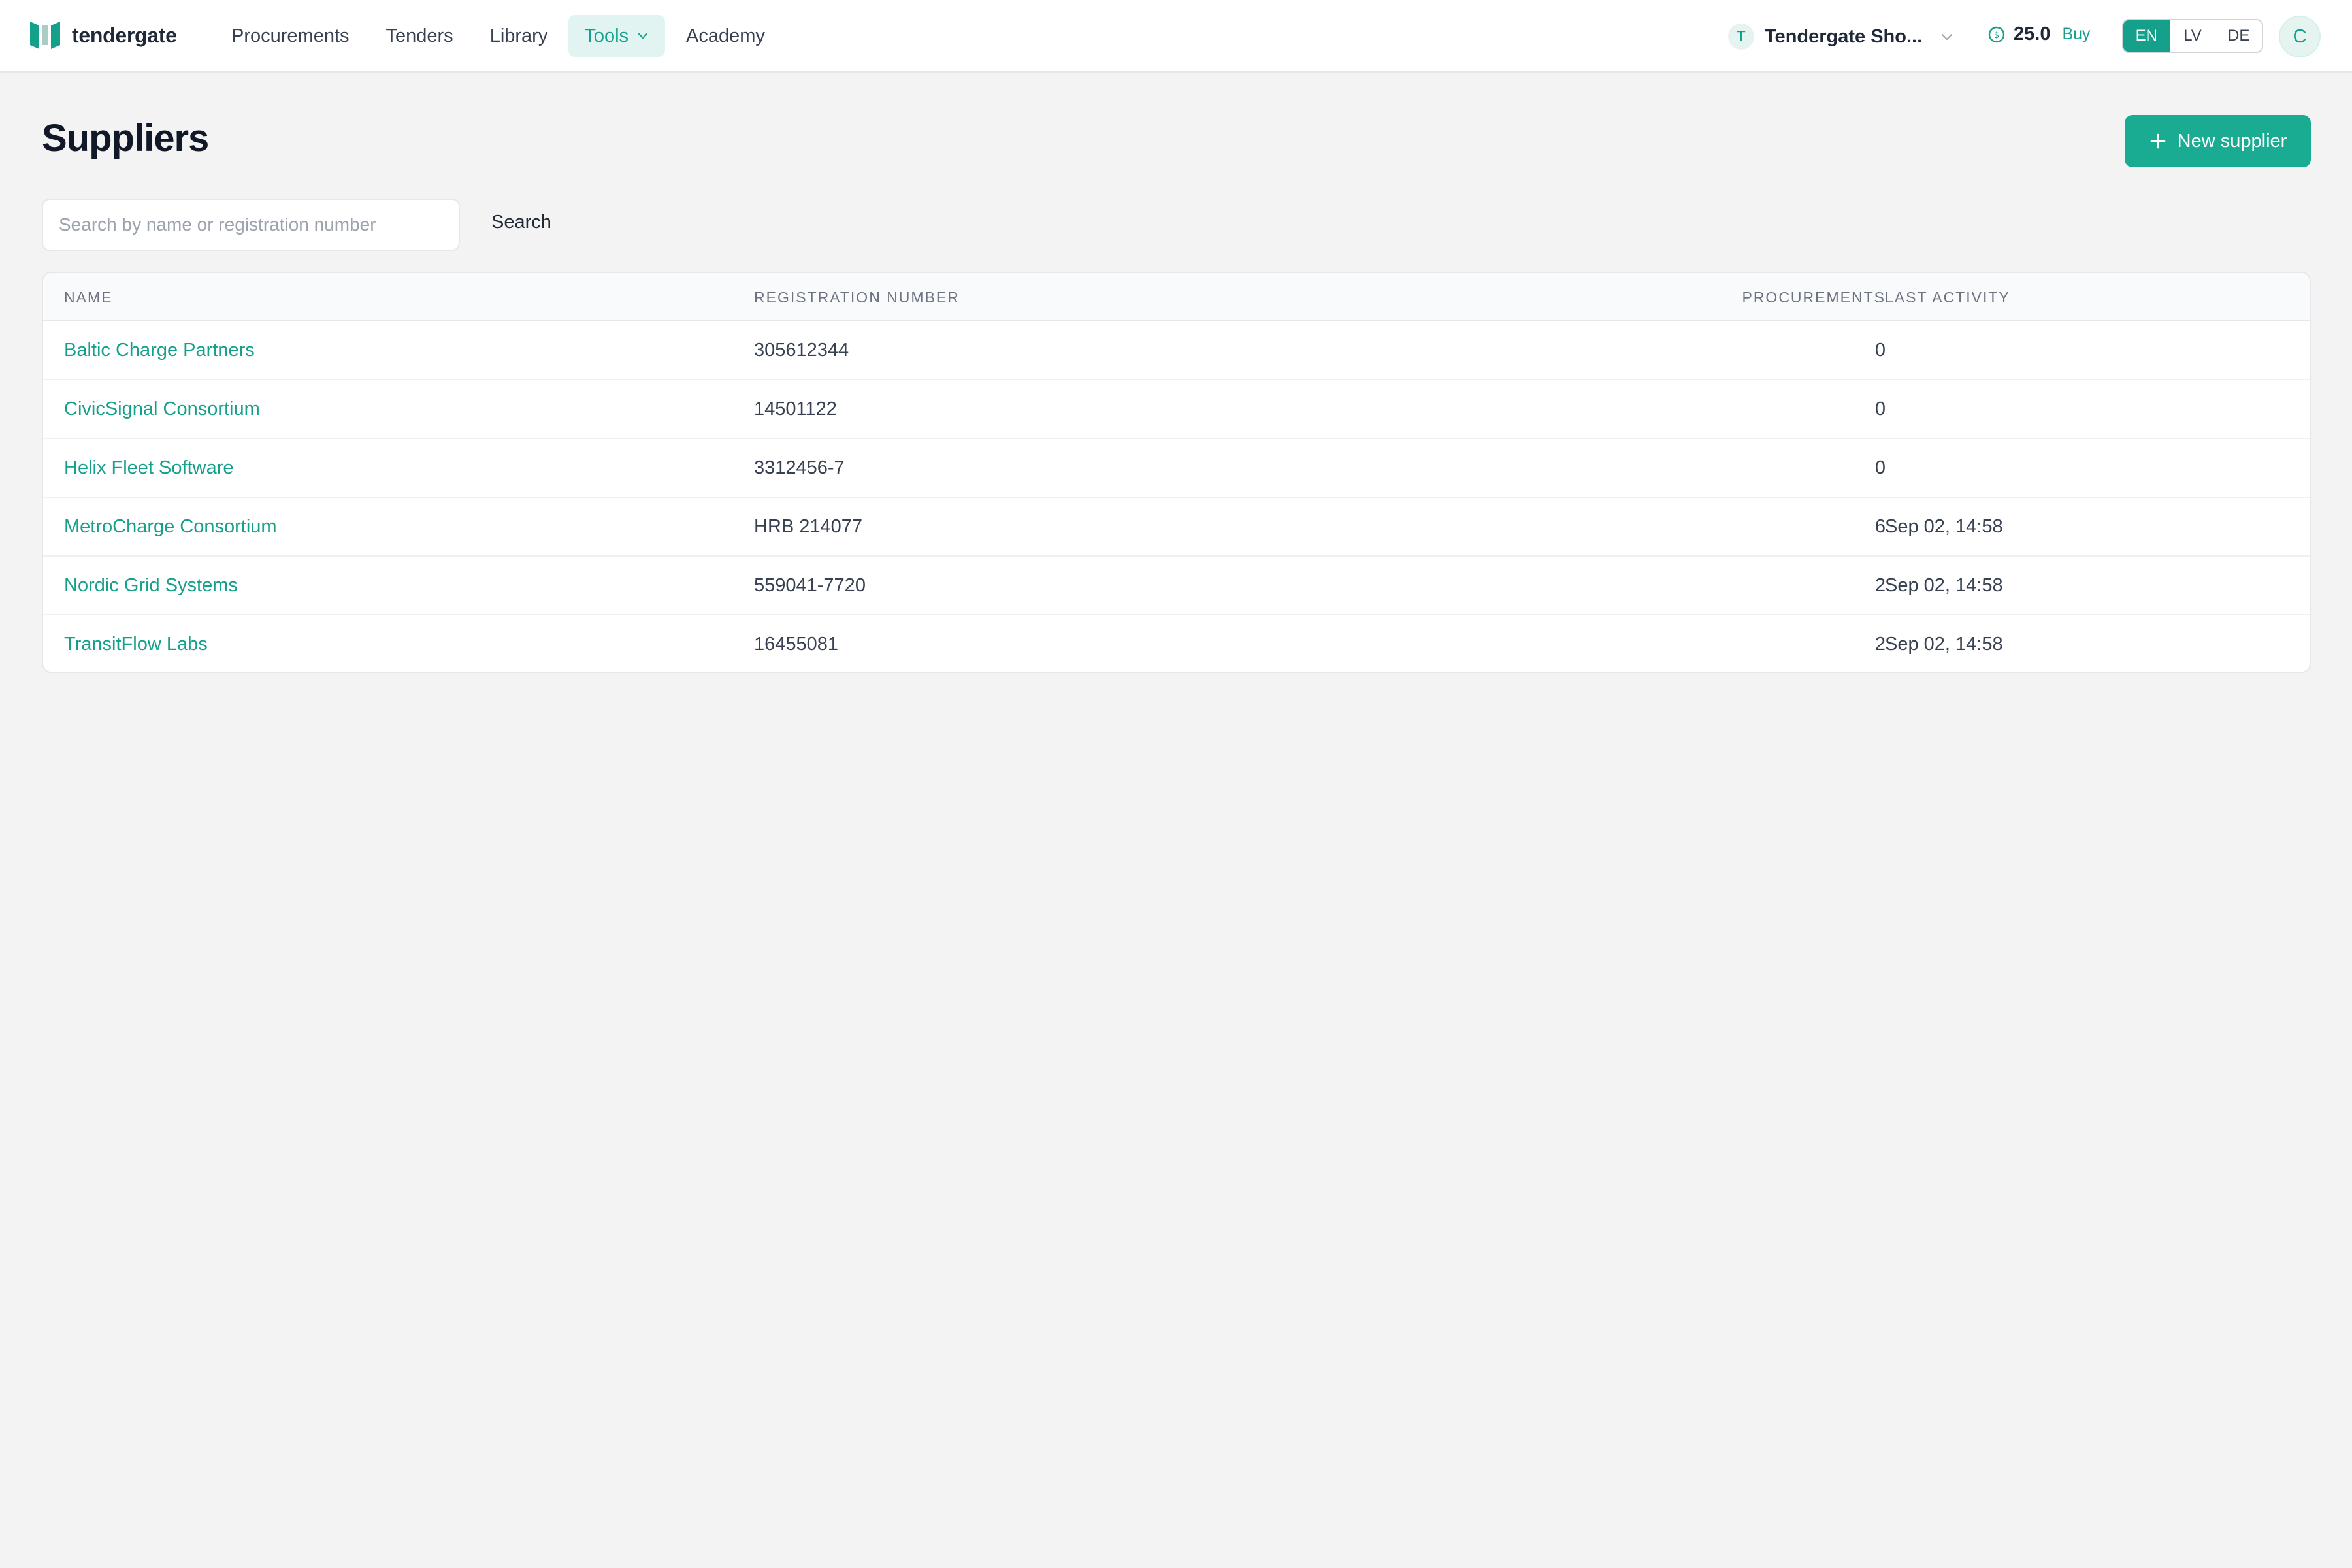  Describe the element at coordinates (2157, 141) in the screenshot. I see `plus-icon` at that location.